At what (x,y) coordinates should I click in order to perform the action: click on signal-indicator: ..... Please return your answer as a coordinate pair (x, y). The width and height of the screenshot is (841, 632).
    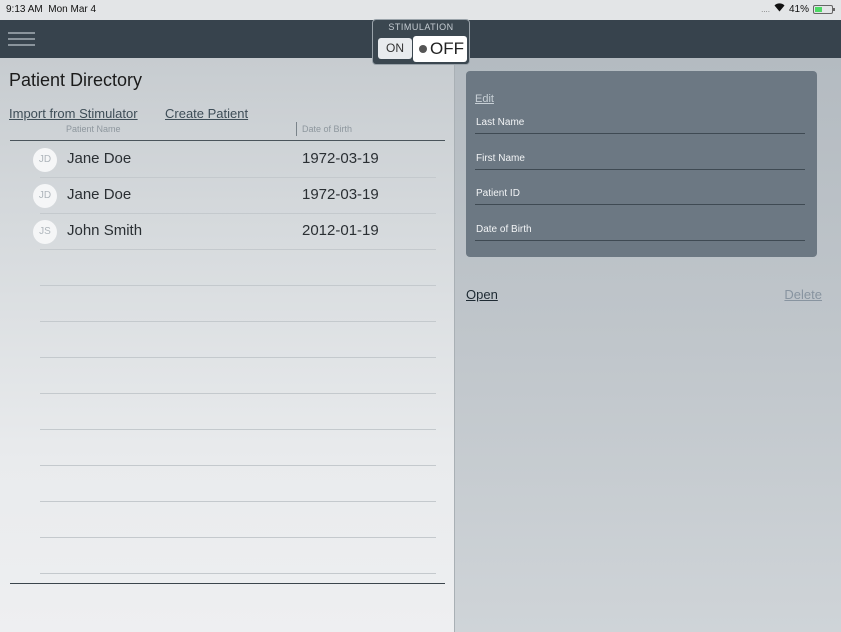
    Looking at the image, I should click on (765, 9).